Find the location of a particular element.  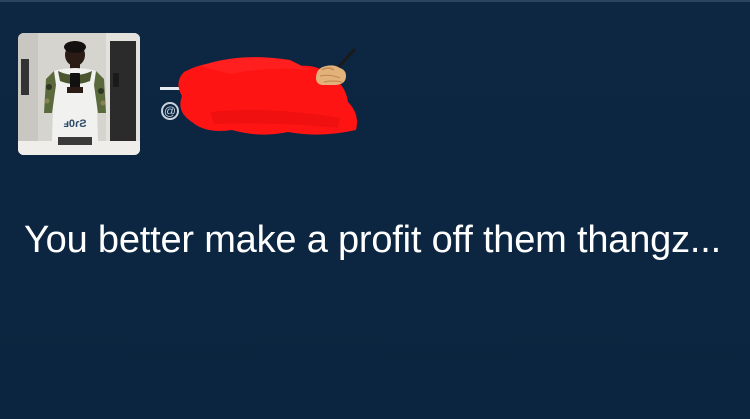

avatar-image: ⅎ0ɾƧ is located at coordinates (79, 94).